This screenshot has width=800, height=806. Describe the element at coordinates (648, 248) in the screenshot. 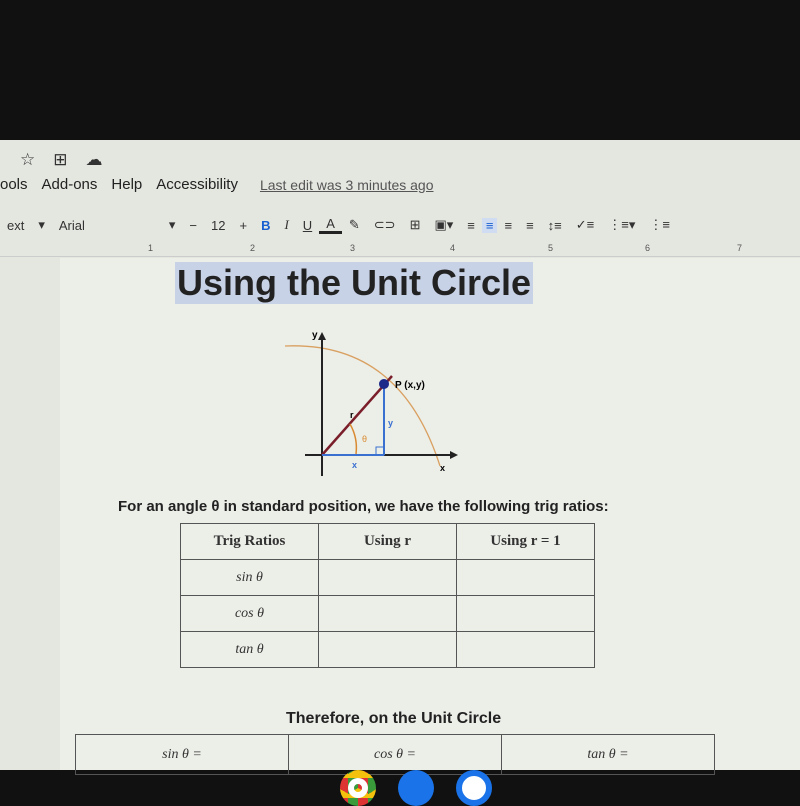

I see `ruler-mark: 6` at that location.